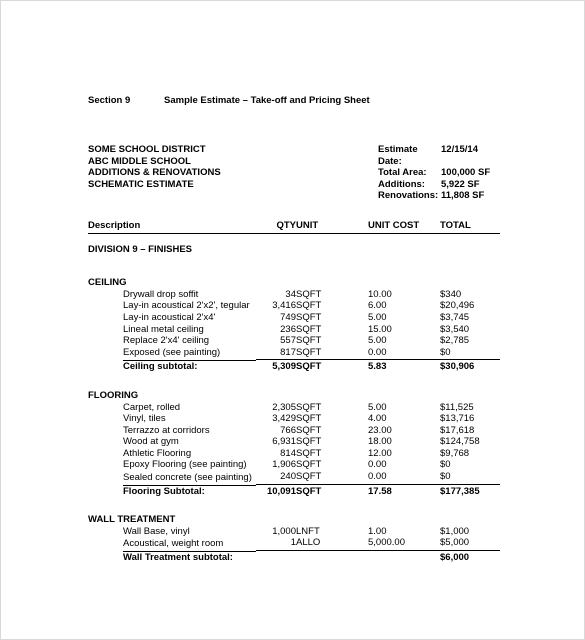 The height and width of the screenshot is (640, 585). Describe the element at coordinates (332, 544) in the screenshot. I see `item-unit: ALLO` at that location.